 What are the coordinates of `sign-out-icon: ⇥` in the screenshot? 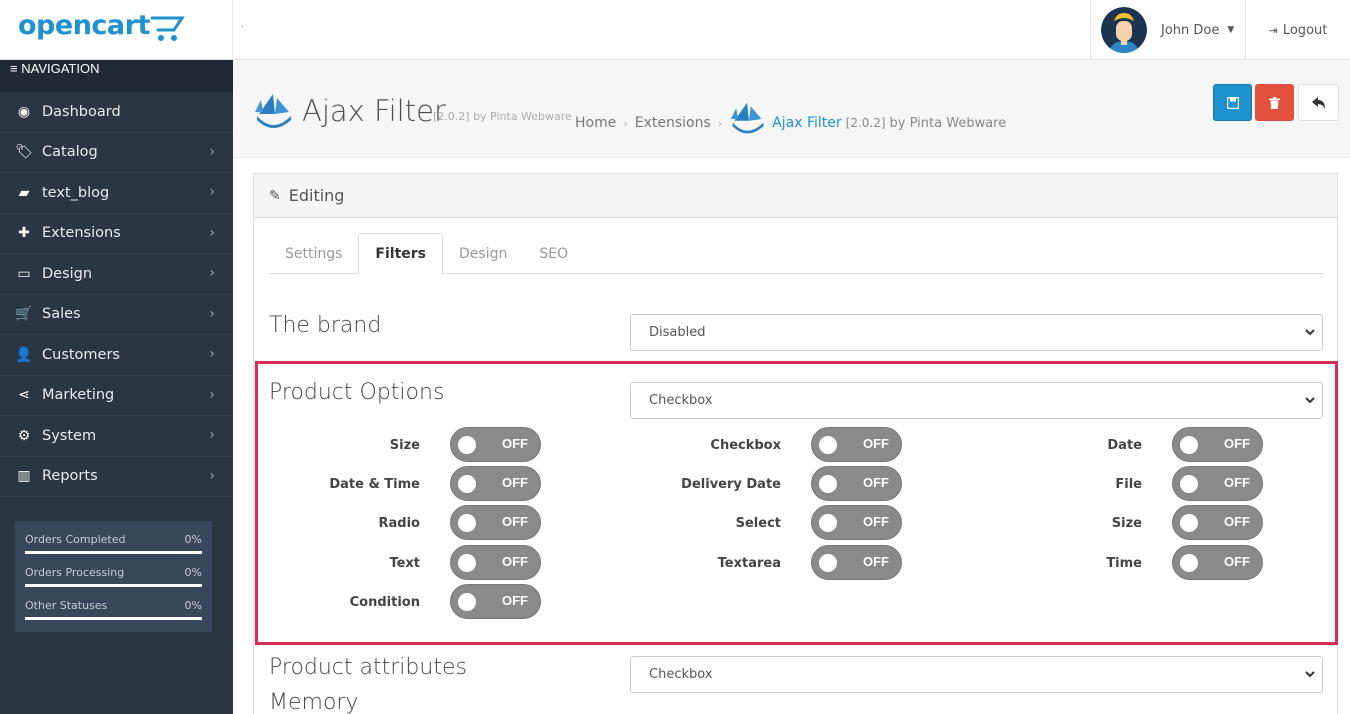 It's located at (1273, 30).